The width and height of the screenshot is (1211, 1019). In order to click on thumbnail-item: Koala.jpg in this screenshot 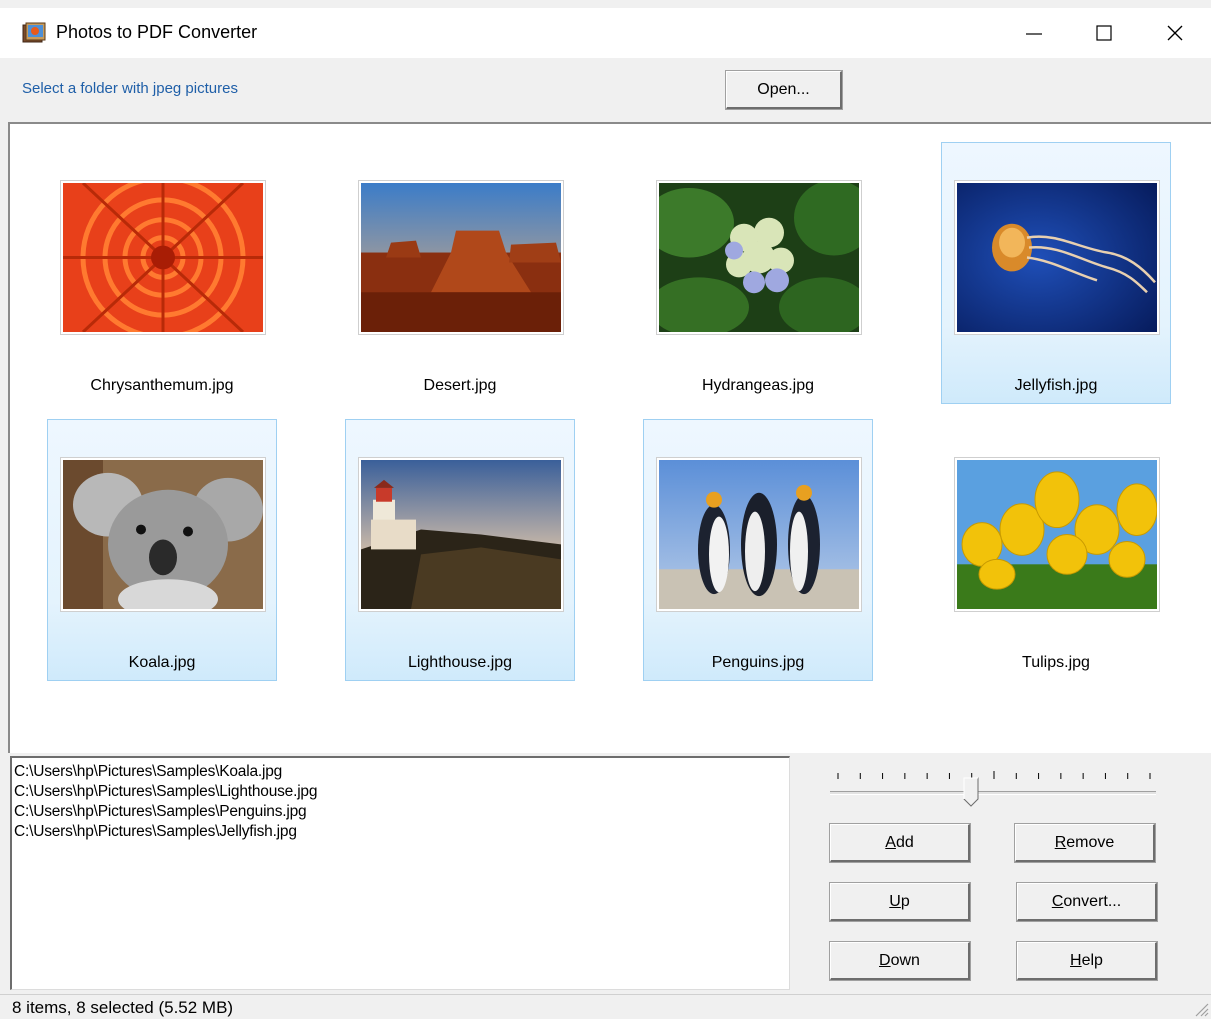, I will do `click(162, 550)`.